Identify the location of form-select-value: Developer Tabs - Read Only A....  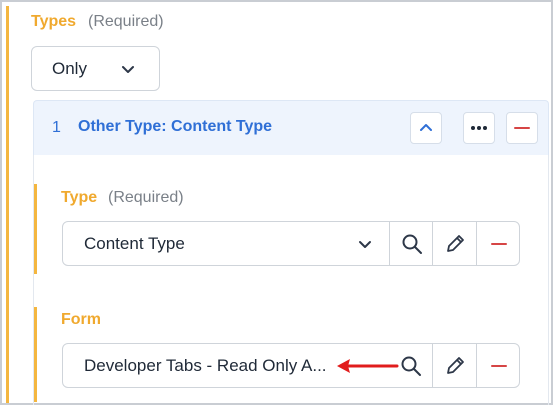
(205, 365).